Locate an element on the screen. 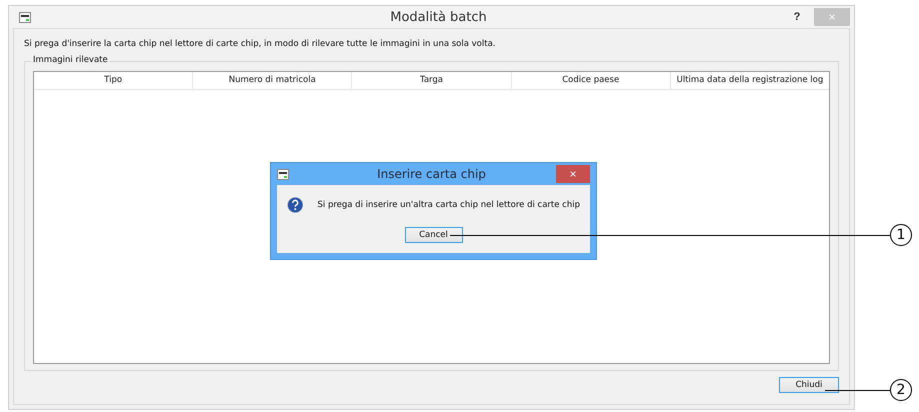  close-button: × is located at coordinates (573, 174).